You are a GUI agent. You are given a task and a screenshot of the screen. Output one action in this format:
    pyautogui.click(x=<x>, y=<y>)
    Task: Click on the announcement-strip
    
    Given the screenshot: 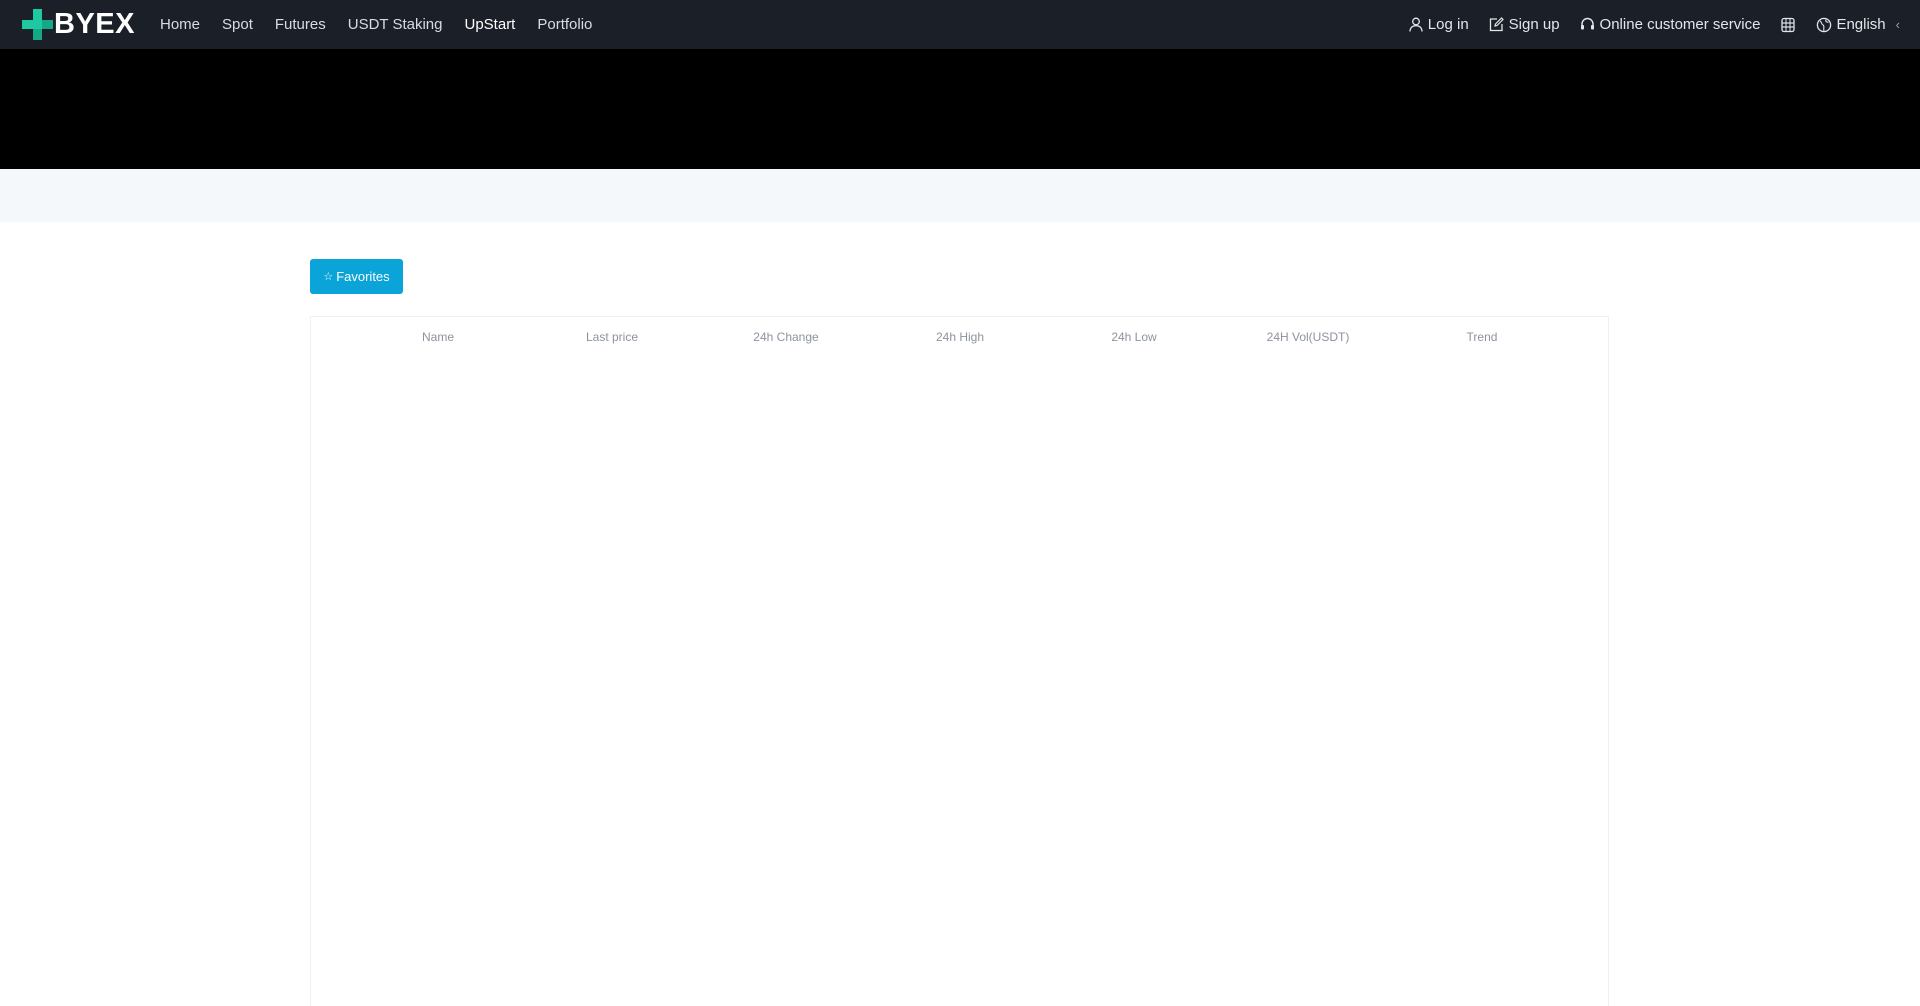 What is the action you would take?
    pyautogui.click(x=960, y=195)
    